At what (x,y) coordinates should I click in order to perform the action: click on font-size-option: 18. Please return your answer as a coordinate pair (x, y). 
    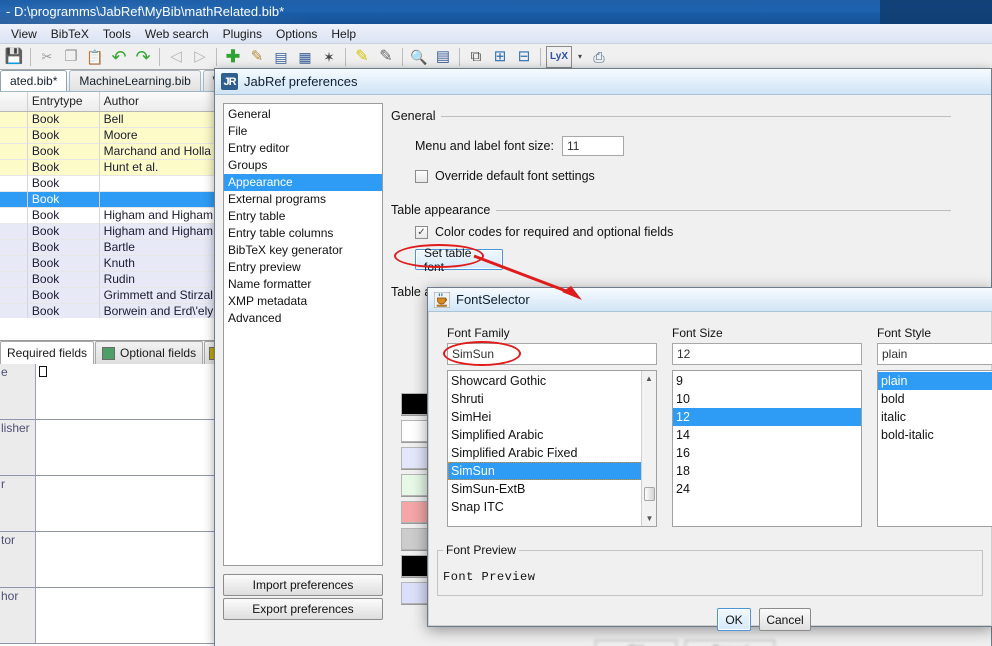
    Looking at the image, I should click on (767, 471).